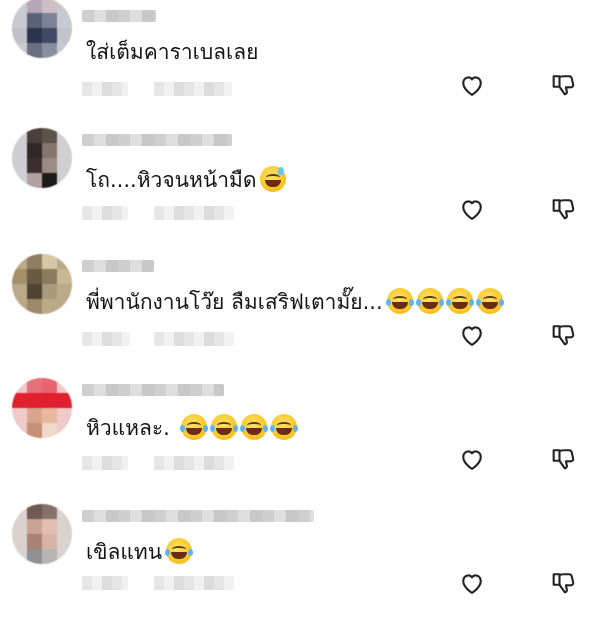  Describe the element at coordinates (186, 180) in the screenshot. I see `comment-text: โถ....หิวจนหน้ามืด` at that location.